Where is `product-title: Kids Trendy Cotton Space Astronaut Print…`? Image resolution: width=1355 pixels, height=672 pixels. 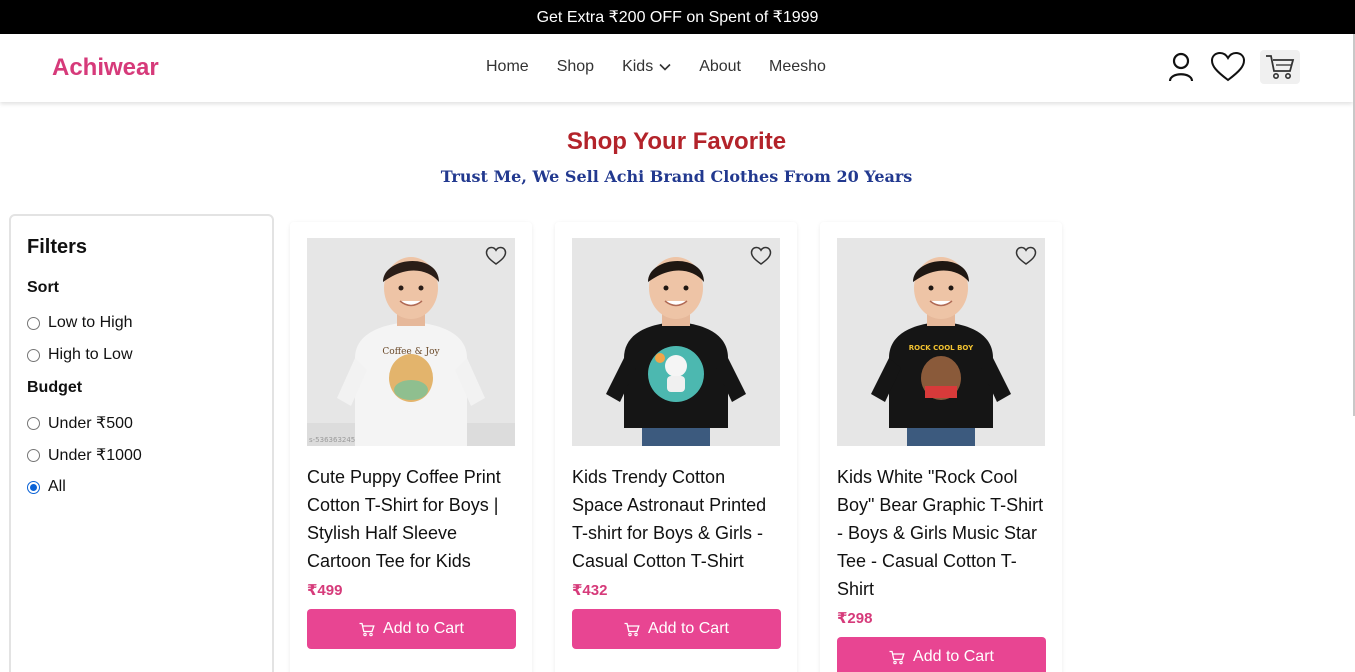
product-title: Kids Trendy Cotton Space Astronaut Print… is located at coordinates (676, 519).